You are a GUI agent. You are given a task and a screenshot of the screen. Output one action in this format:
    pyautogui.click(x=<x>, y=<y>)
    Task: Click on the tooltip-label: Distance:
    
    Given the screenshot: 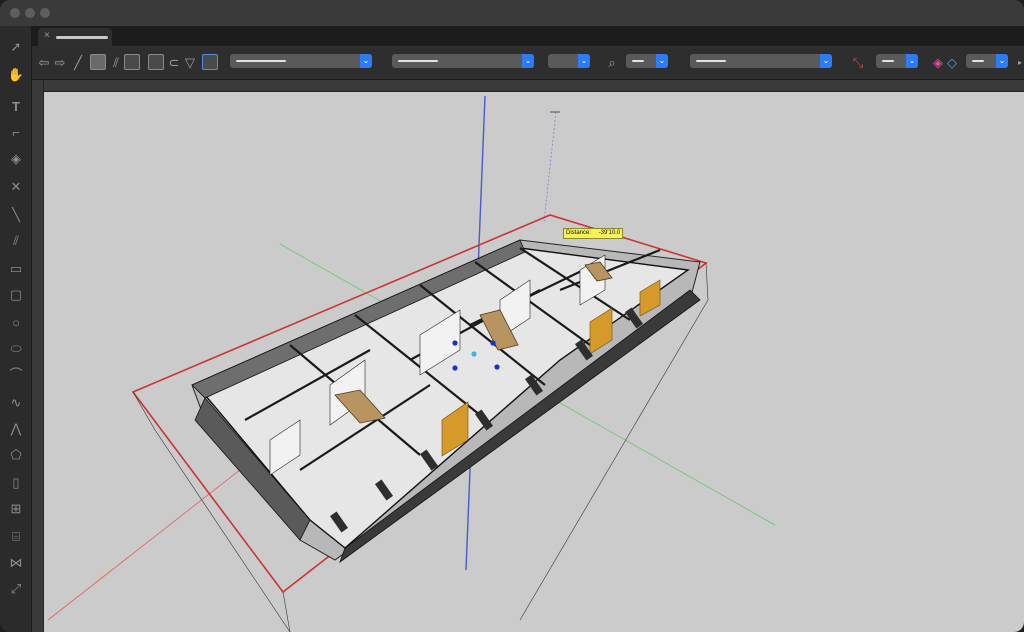 What is the action you would take?
    pyautogui.click(x=579, y=233)
    